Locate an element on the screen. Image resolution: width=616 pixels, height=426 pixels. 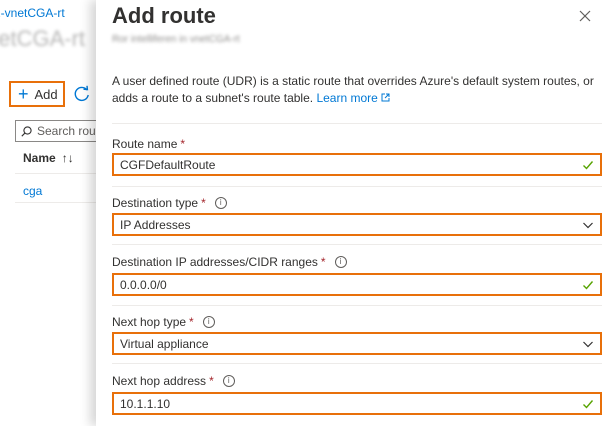
next-hop-type-value: Virtual appliance is located at coordinates (164, 343).